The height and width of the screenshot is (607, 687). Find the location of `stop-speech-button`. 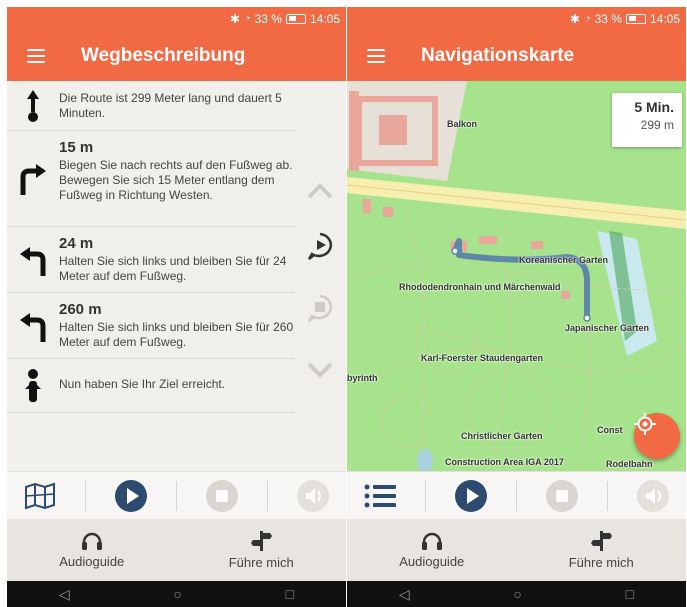

stop-speech-button is located at coordinates (320, 308).